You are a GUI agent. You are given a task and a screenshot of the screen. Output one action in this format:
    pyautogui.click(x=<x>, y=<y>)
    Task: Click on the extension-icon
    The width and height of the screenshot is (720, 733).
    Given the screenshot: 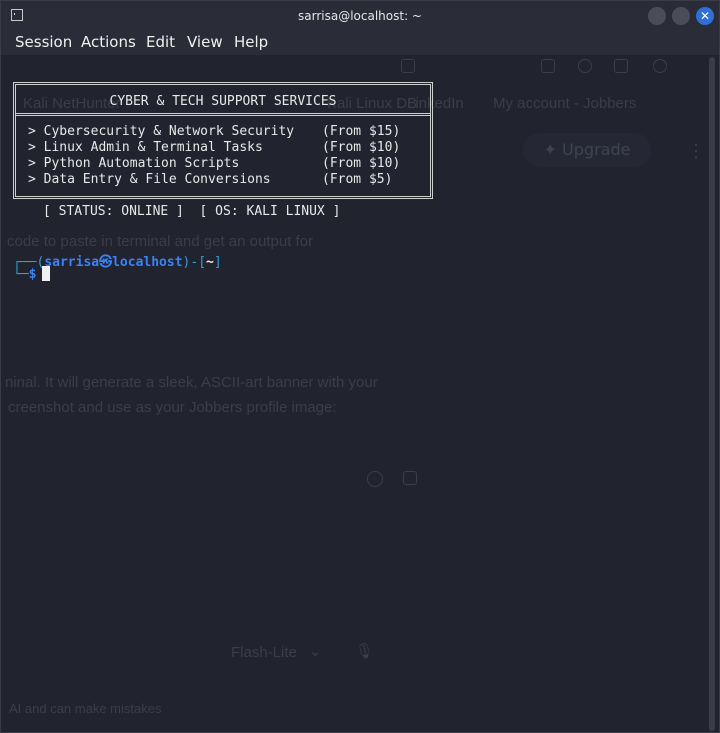 What is the action you would take?
    pyautogui.click(x=621, y=66)
    